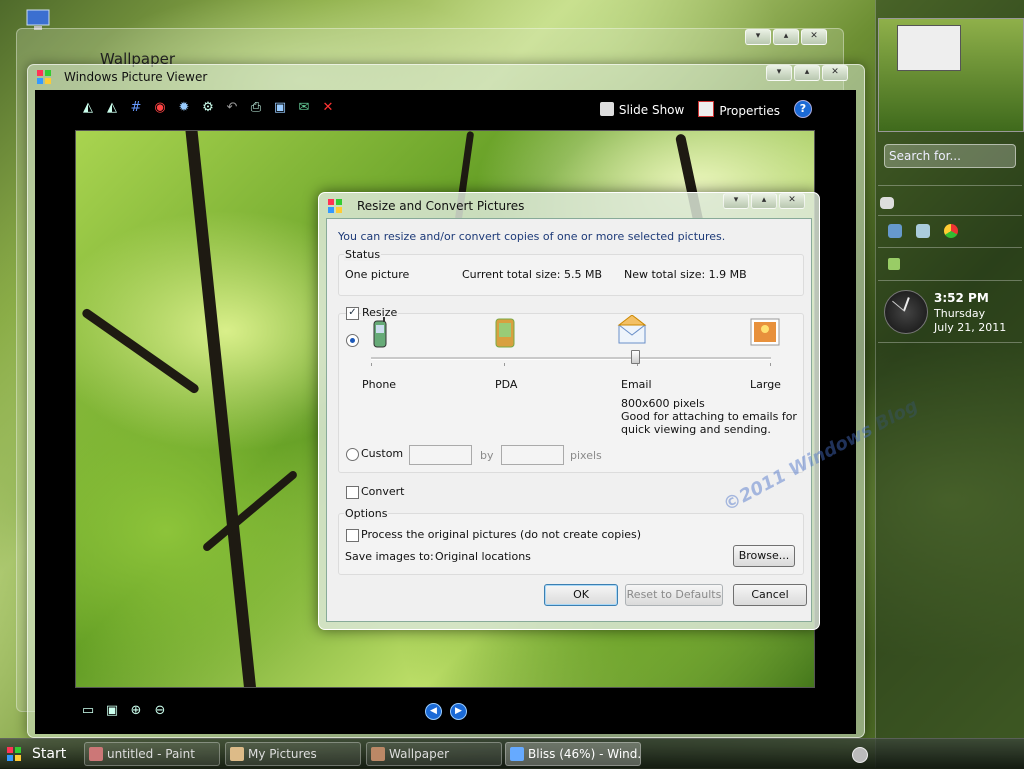 The height and width of the screenshot is (769, 1024). I want to click on browser-icon, so click(951, 231).